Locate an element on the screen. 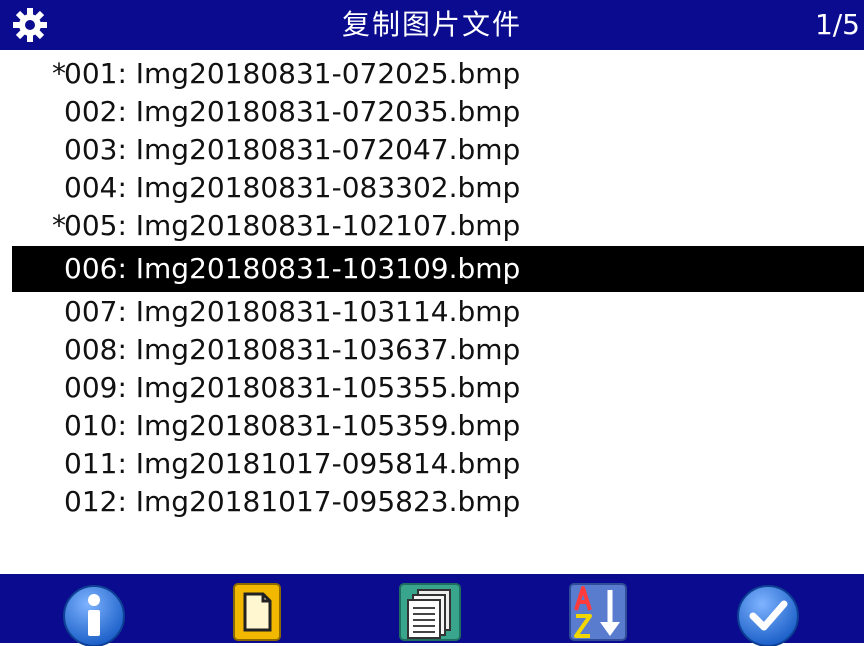  title-bar: 复制图片文件 1/5 is located at coordinates (432, 25).